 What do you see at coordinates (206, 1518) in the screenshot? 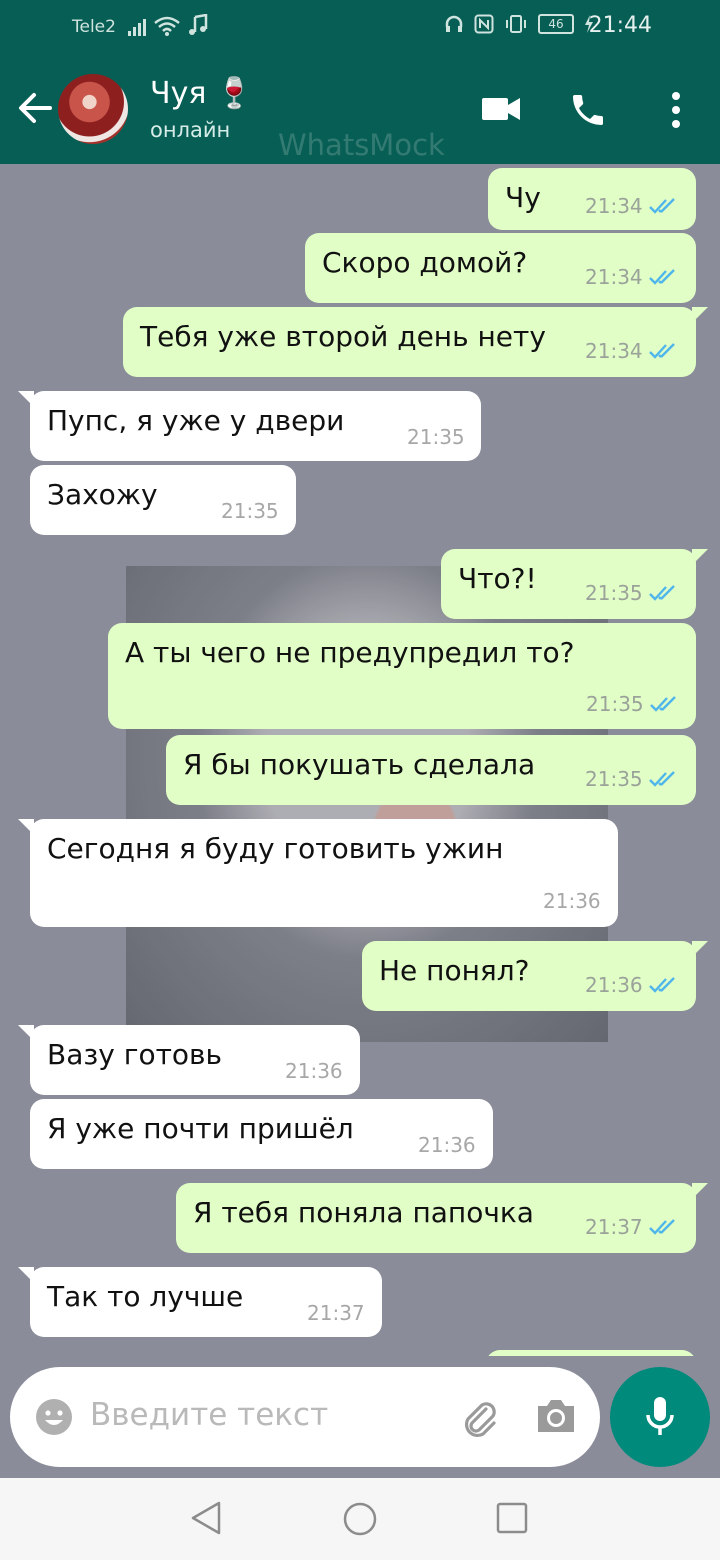
I see `nav-back-icon` at bounding box center [206, 1518].